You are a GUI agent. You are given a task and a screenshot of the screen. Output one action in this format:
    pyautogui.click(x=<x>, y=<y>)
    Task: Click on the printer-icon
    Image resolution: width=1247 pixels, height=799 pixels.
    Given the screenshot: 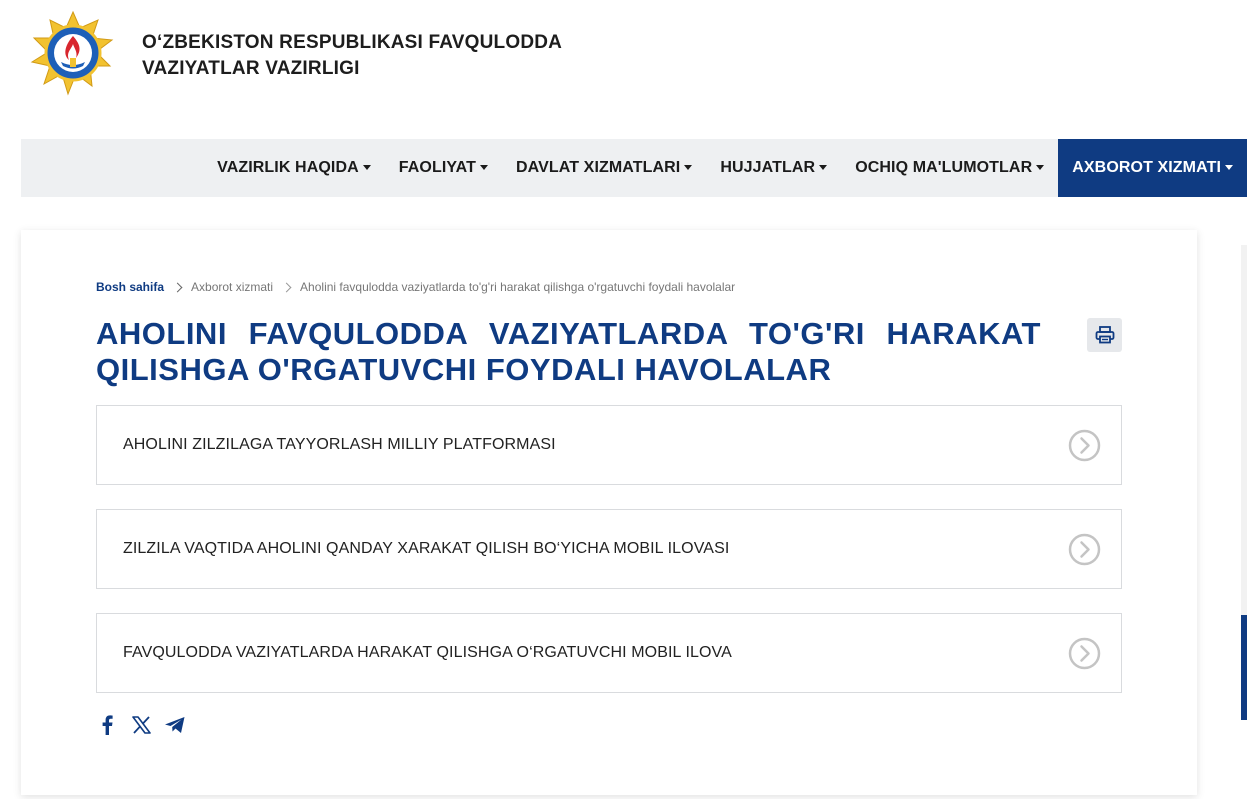 What is the action you would take?
    pyautogui.click(x=1104, y=335)
    